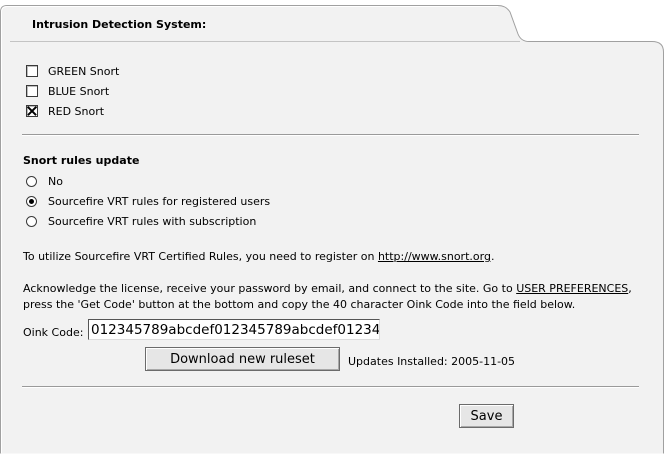 This screenshot has width=664, height=454. What do you see at coordinates (81, 160) in the screenshot?
I see `rules-update-title: Snort rules update` at bounding box center [81, 160].